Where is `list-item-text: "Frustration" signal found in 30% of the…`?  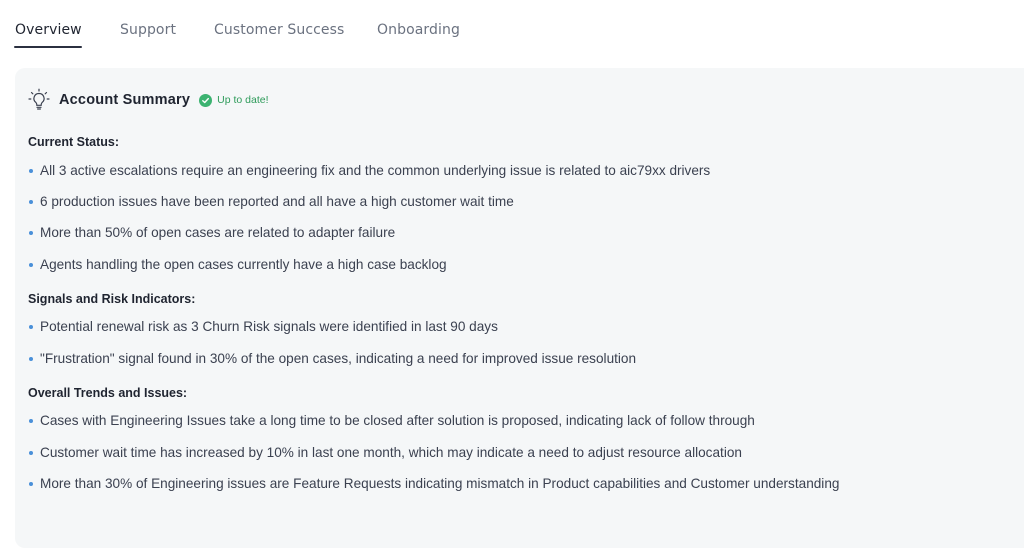 list-item-text: "Frustration" signal found in 30% of the… is located at coordinates (338, 358).